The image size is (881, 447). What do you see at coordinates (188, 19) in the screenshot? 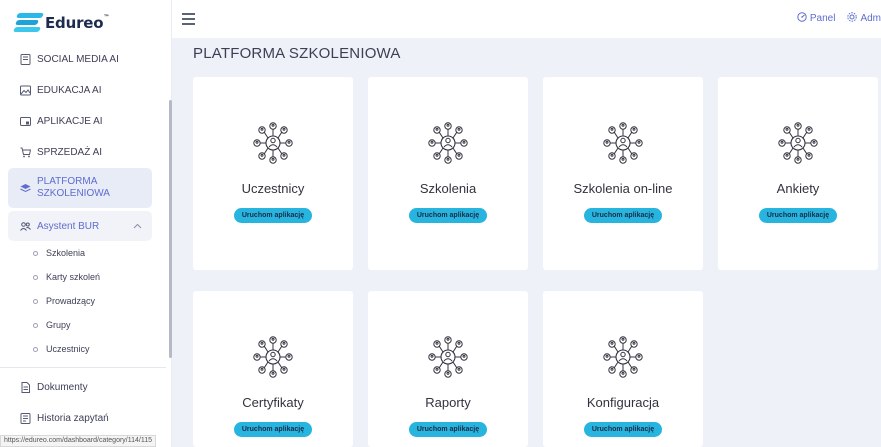
I see `menu-toggle-icon` at bounding box center [188, 19].